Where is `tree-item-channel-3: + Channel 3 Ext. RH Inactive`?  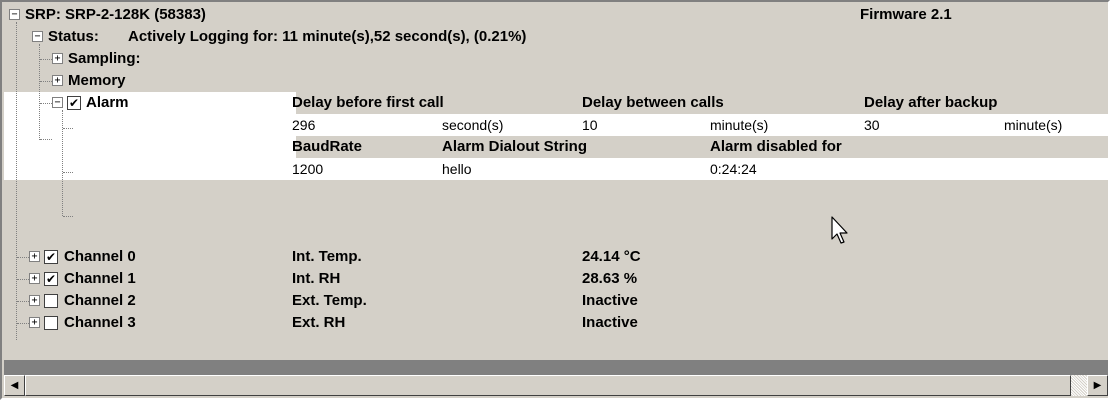
tree-item-channel-3: + Channel 3 Ext. RH Inactive is located at coordinates (556, 323).